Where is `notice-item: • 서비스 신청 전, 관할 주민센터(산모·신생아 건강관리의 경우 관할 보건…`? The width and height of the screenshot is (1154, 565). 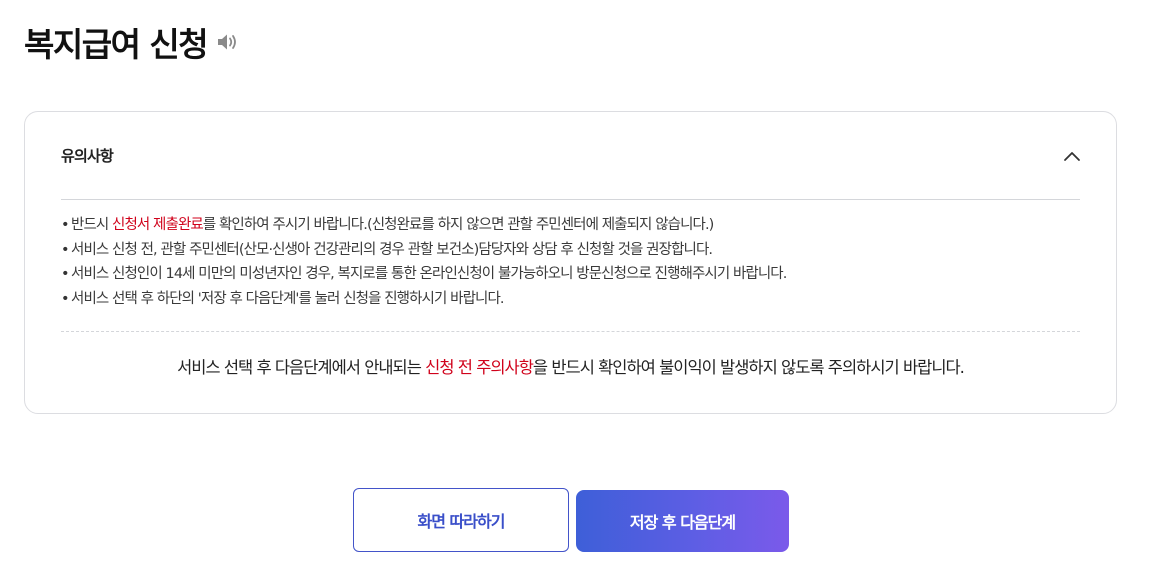 notice-item: • 서비스 신청 전, 관할 주민센터(산모·신생아 건강관리의 경우 관할 보건… is located at coordinates (570, 250).